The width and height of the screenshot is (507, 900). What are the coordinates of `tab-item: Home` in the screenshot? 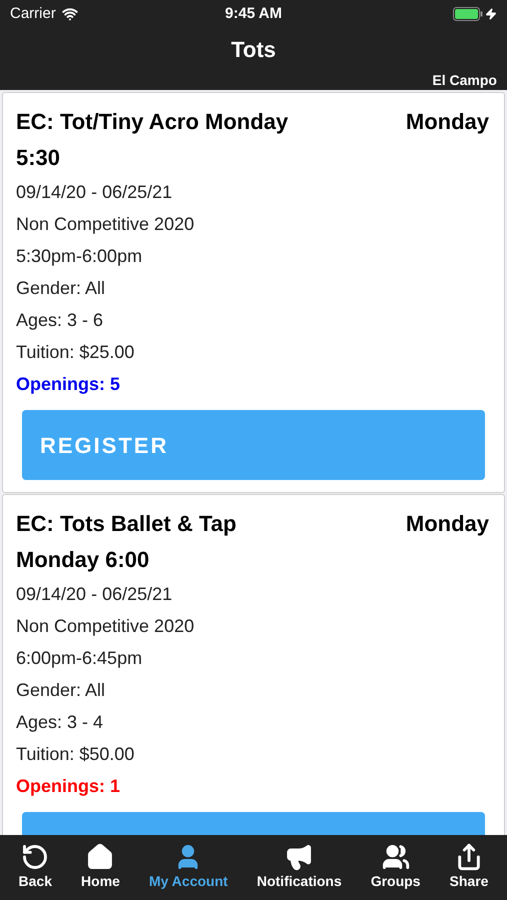 It's located at (100, 867).